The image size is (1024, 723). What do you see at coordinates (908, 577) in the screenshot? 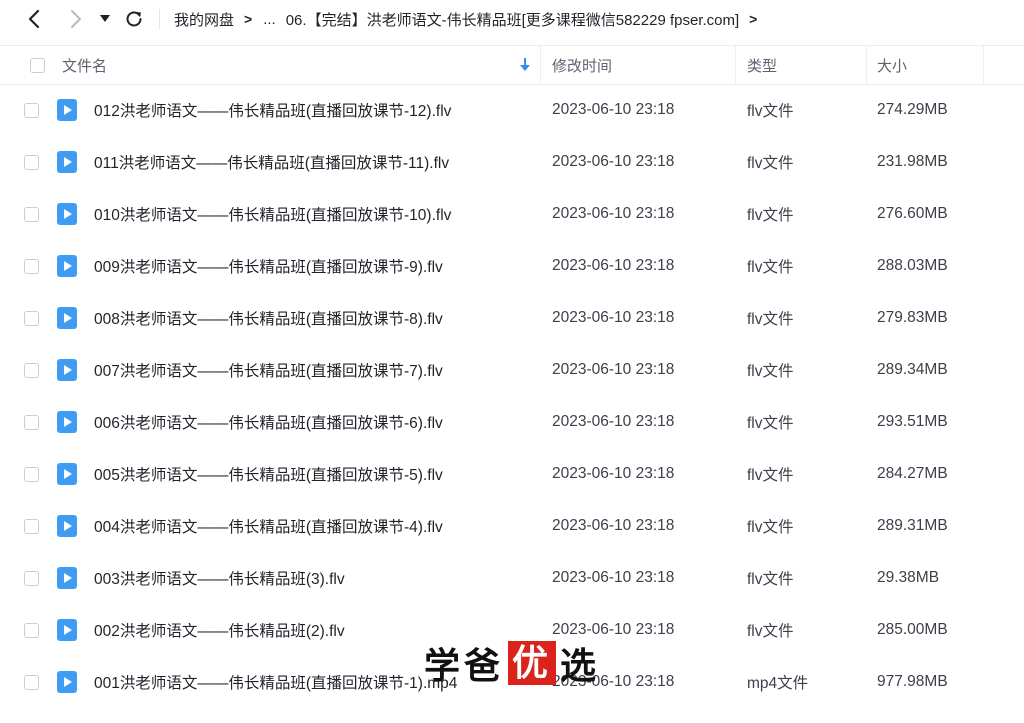
I see `file-size: 29.38MB` at bounding box center [908, 577].